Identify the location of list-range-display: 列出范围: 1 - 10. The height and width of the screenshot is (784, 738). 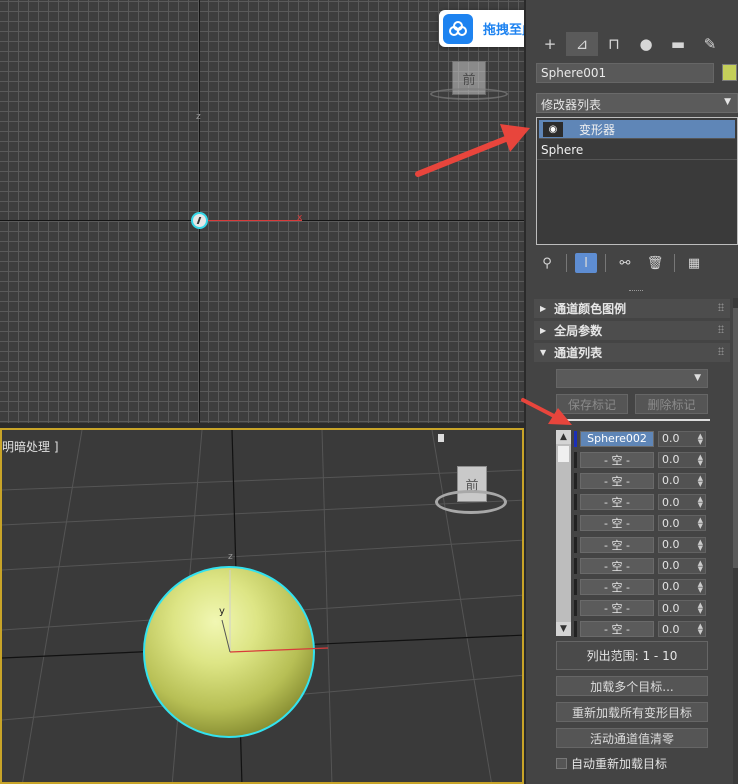
(632, 655).